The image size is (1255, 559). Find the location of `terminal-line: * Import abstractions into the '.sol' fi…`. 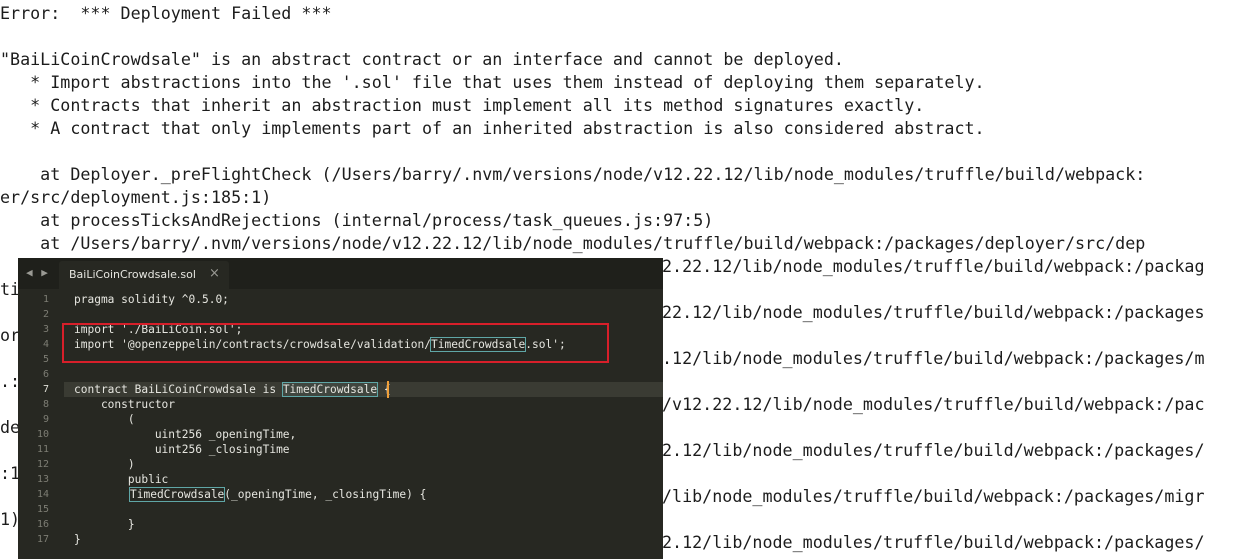

terminal-line: * Import abstractions into the '.sol' fi… is located at coordinates (492, 82).